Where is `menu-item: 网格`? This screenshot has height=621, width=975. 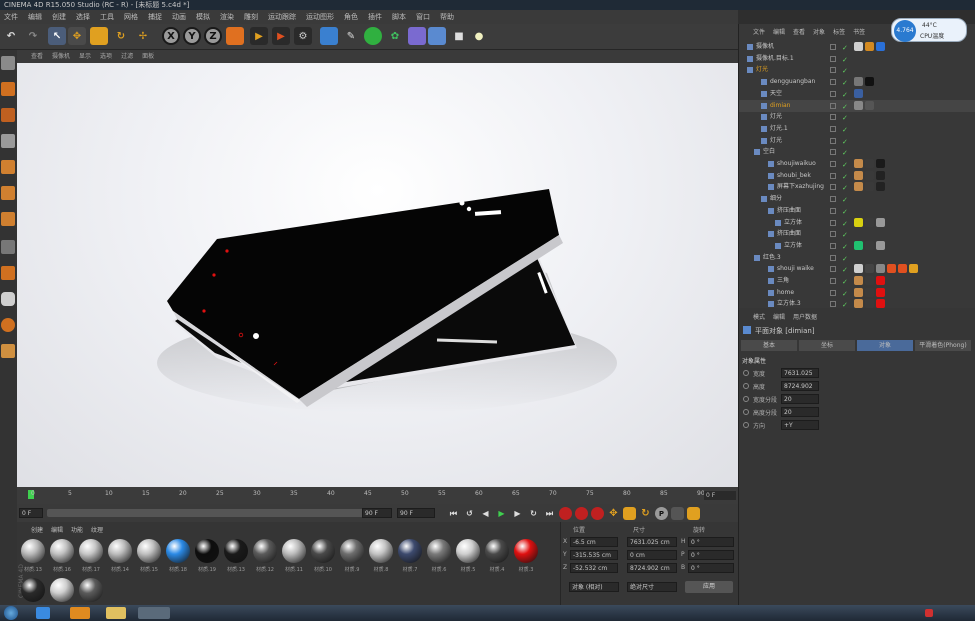
menu-item: 网格 is located at coordinates (131, 17).